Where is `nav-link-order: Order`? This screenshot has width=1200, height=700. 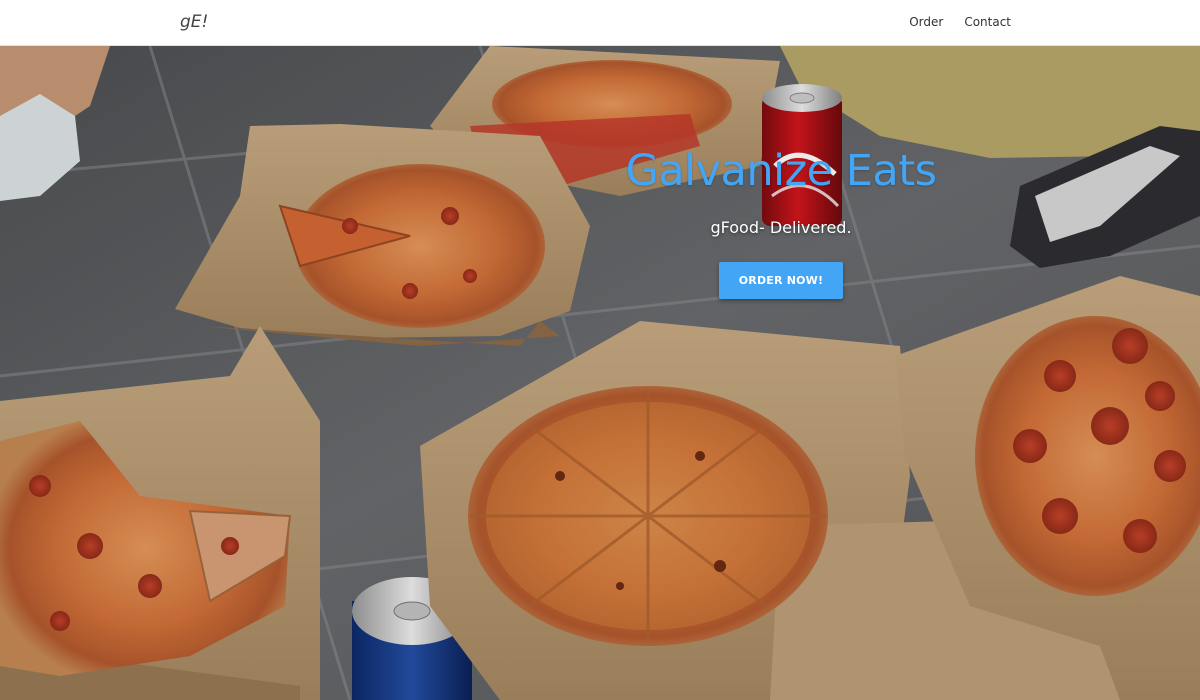
nav-link-order: Order is located at coordinates (926, 22).